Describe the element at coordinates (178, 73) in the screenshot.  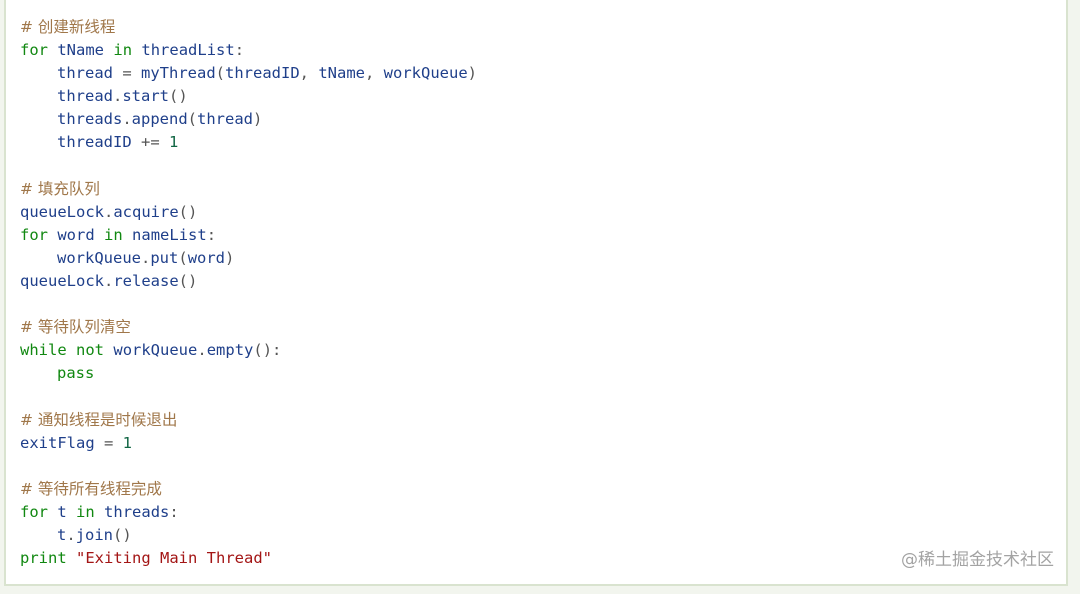
I see `code-token: myThread` at that location.